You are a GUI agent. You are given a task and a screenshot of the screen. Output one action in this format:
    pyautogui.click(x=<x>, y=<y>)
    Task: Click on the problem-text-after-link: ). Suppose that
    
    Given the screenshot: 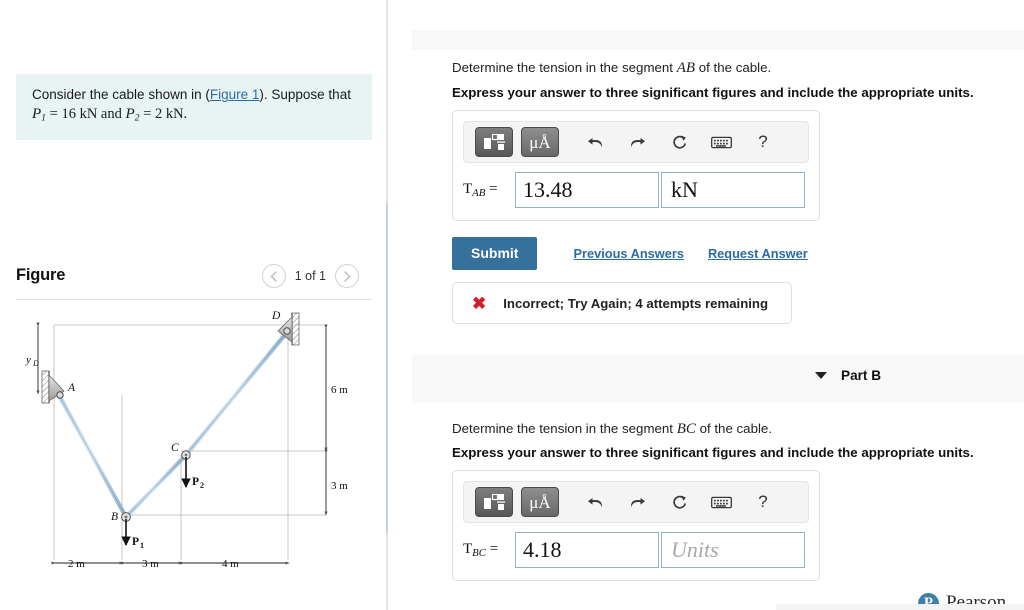 What is the action you would take?
    pyautogui.click(x=305, y=94)
    